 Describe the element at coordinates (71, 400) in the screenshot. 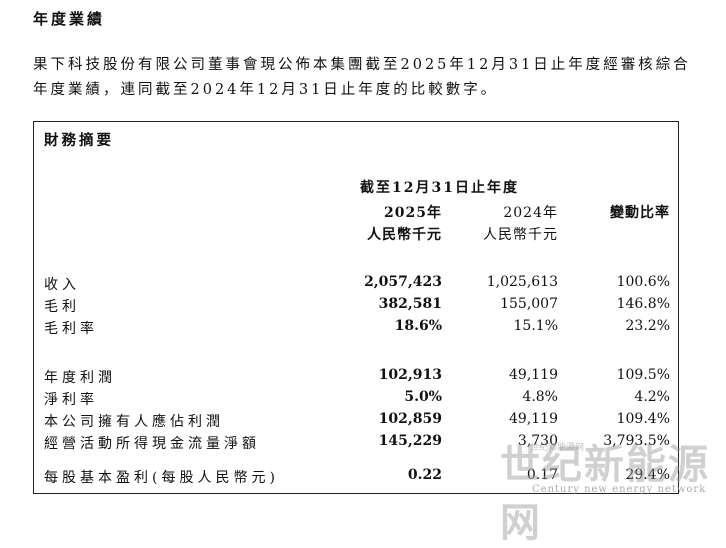

I see `row-label: 淨利率` at that location.